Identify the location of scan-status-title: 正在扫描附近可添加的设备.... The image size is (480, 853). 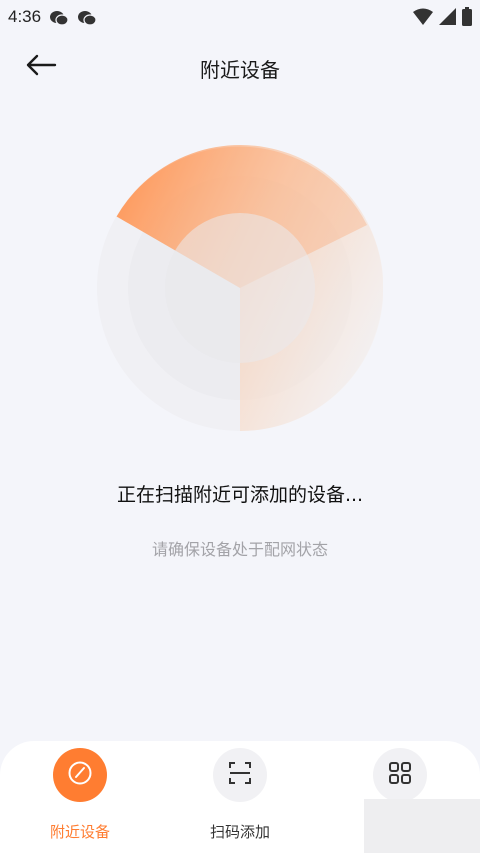
(240, 495).